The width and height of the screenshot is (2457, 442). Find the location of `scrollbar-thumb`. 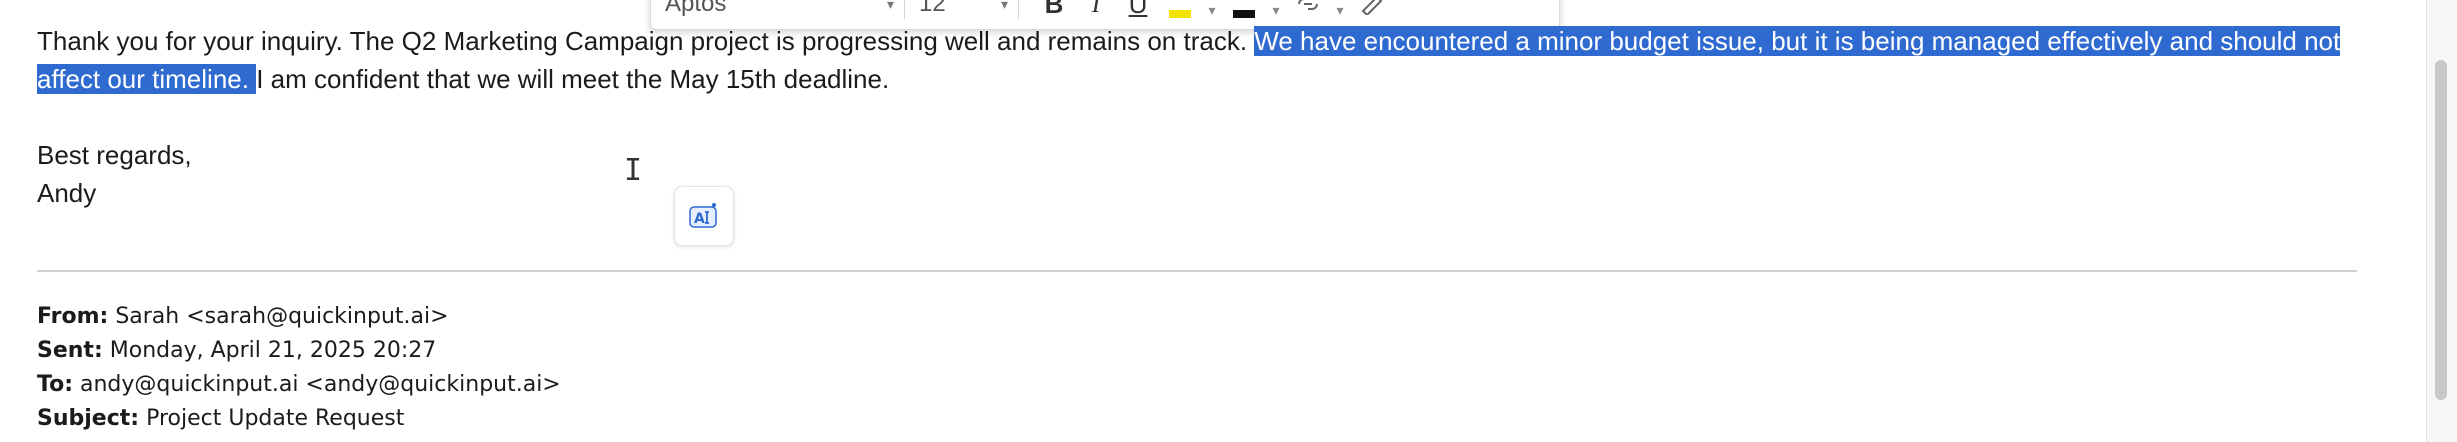

scrollbar-thumb is located at coordinates (2441, 230).